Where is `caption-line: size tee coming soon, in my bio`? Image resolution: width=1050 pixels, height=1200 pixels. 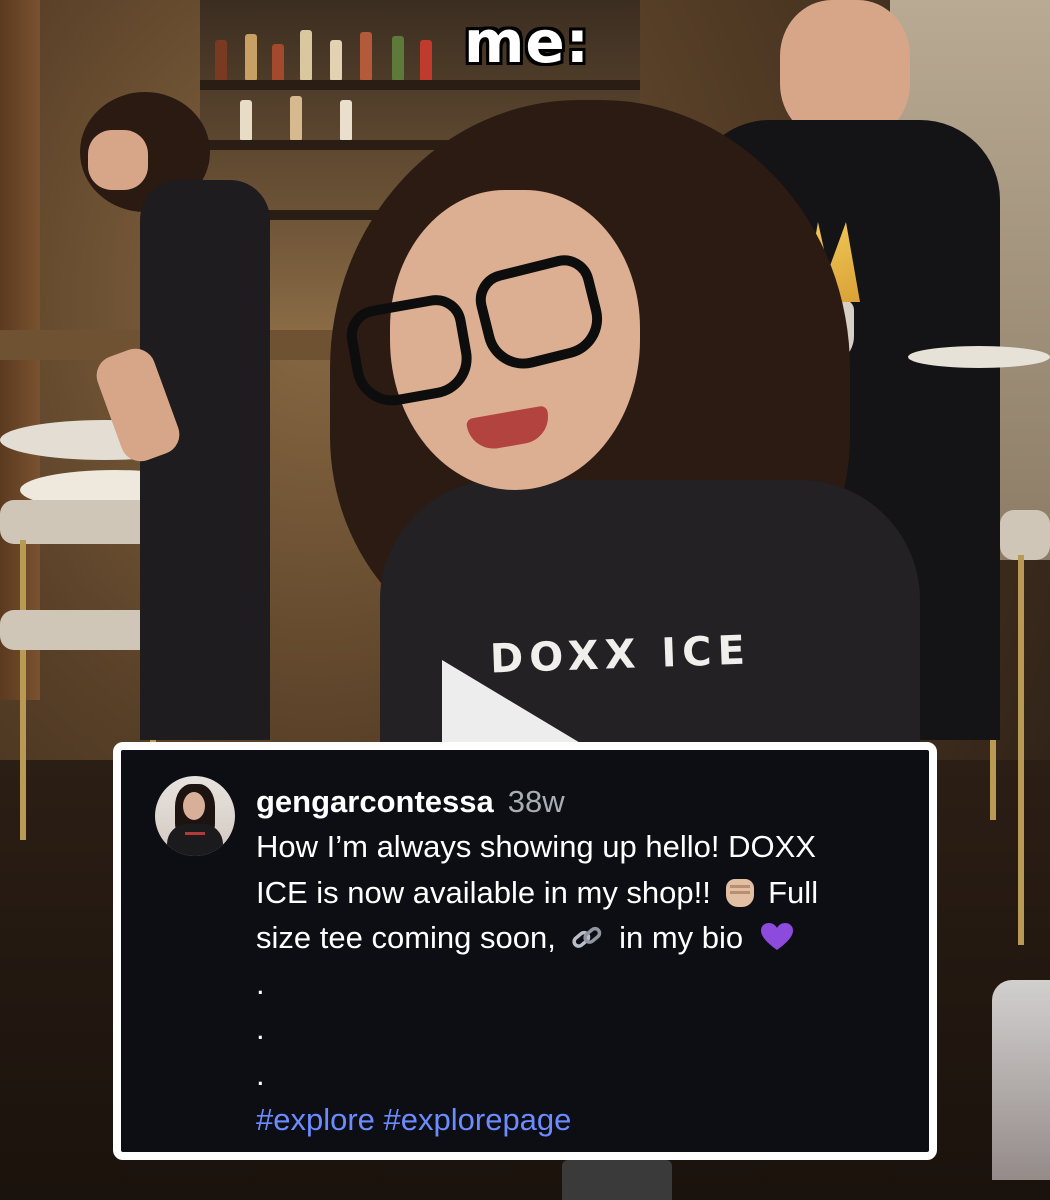
caption-line: size tee coming soon, in my bio is located at coordinates (581, 938).